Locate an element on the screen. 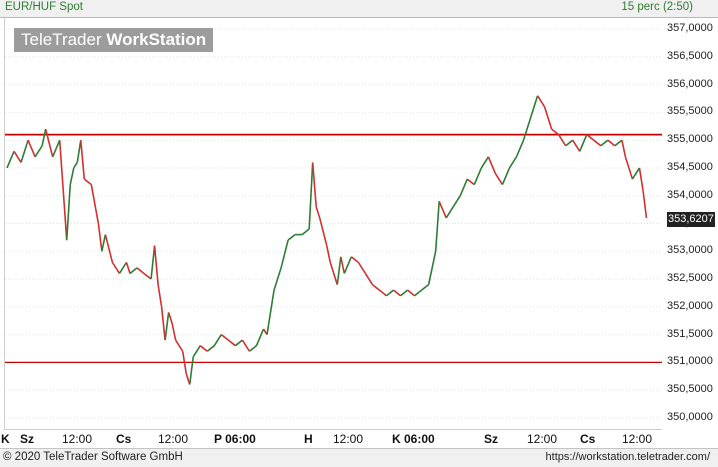 The height and width of the screenshot is (467, 718). y-tick-label: 357,0000 is located at coordinates (690, 28).